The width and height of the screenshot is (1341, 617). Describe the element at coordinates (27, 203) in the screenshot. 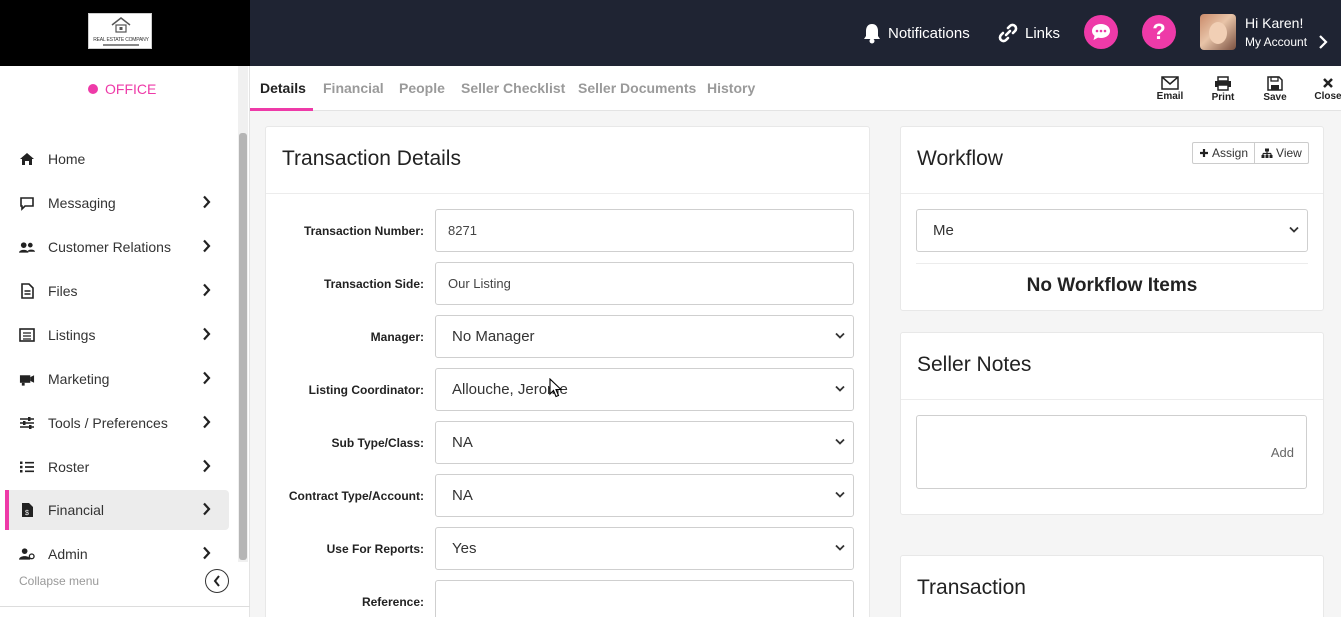

I see `message-icon` at that location.